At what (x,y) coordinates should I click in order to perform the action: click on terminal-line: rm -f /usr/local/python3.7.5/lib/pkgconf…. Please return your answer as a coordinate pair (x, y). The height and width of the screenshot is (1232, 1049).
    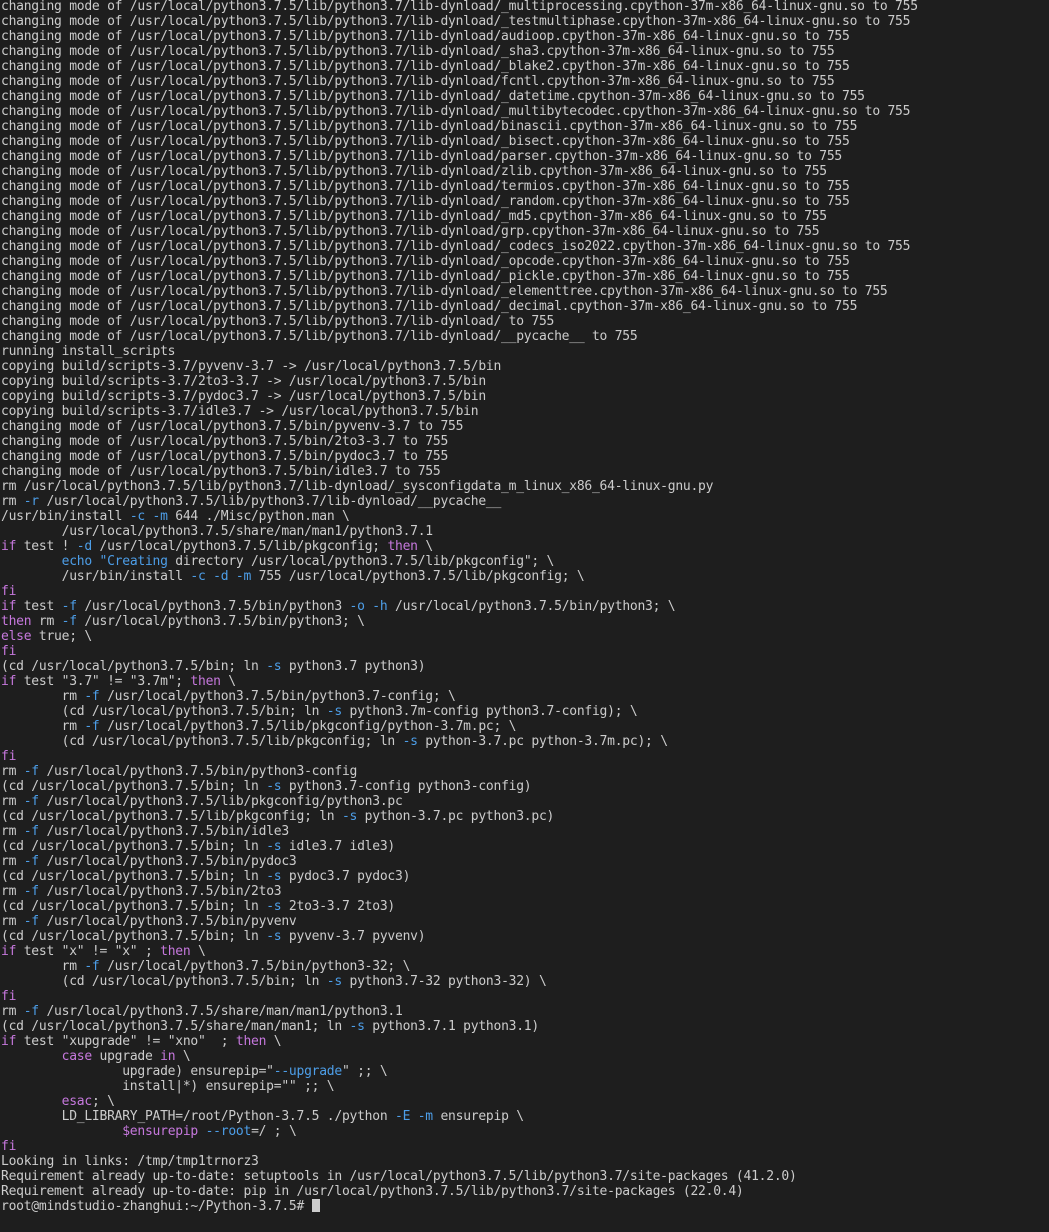
    Looking at the image, I should click on (459, 726).